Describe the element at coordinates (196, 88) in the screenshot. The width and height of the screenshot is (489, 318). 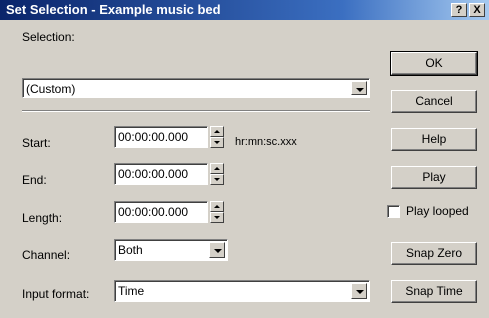
I see `selection-dropdown: (Custom)` at that location.